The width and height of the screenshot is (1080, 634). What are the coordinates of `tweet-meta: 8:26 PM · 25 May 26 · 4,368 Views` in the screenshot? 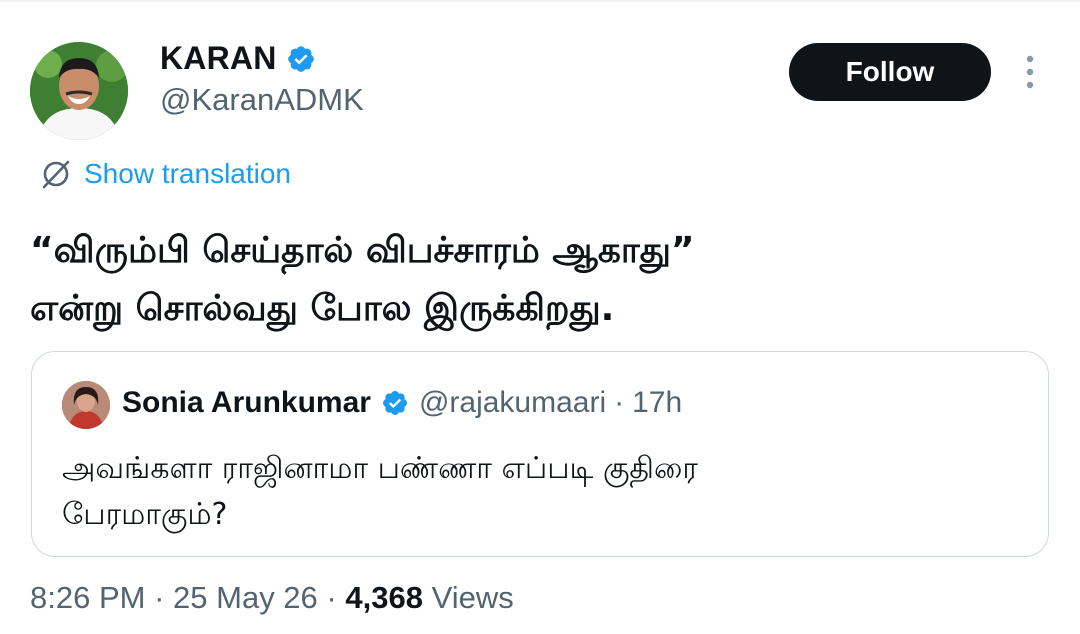 It's located at (272, 598).